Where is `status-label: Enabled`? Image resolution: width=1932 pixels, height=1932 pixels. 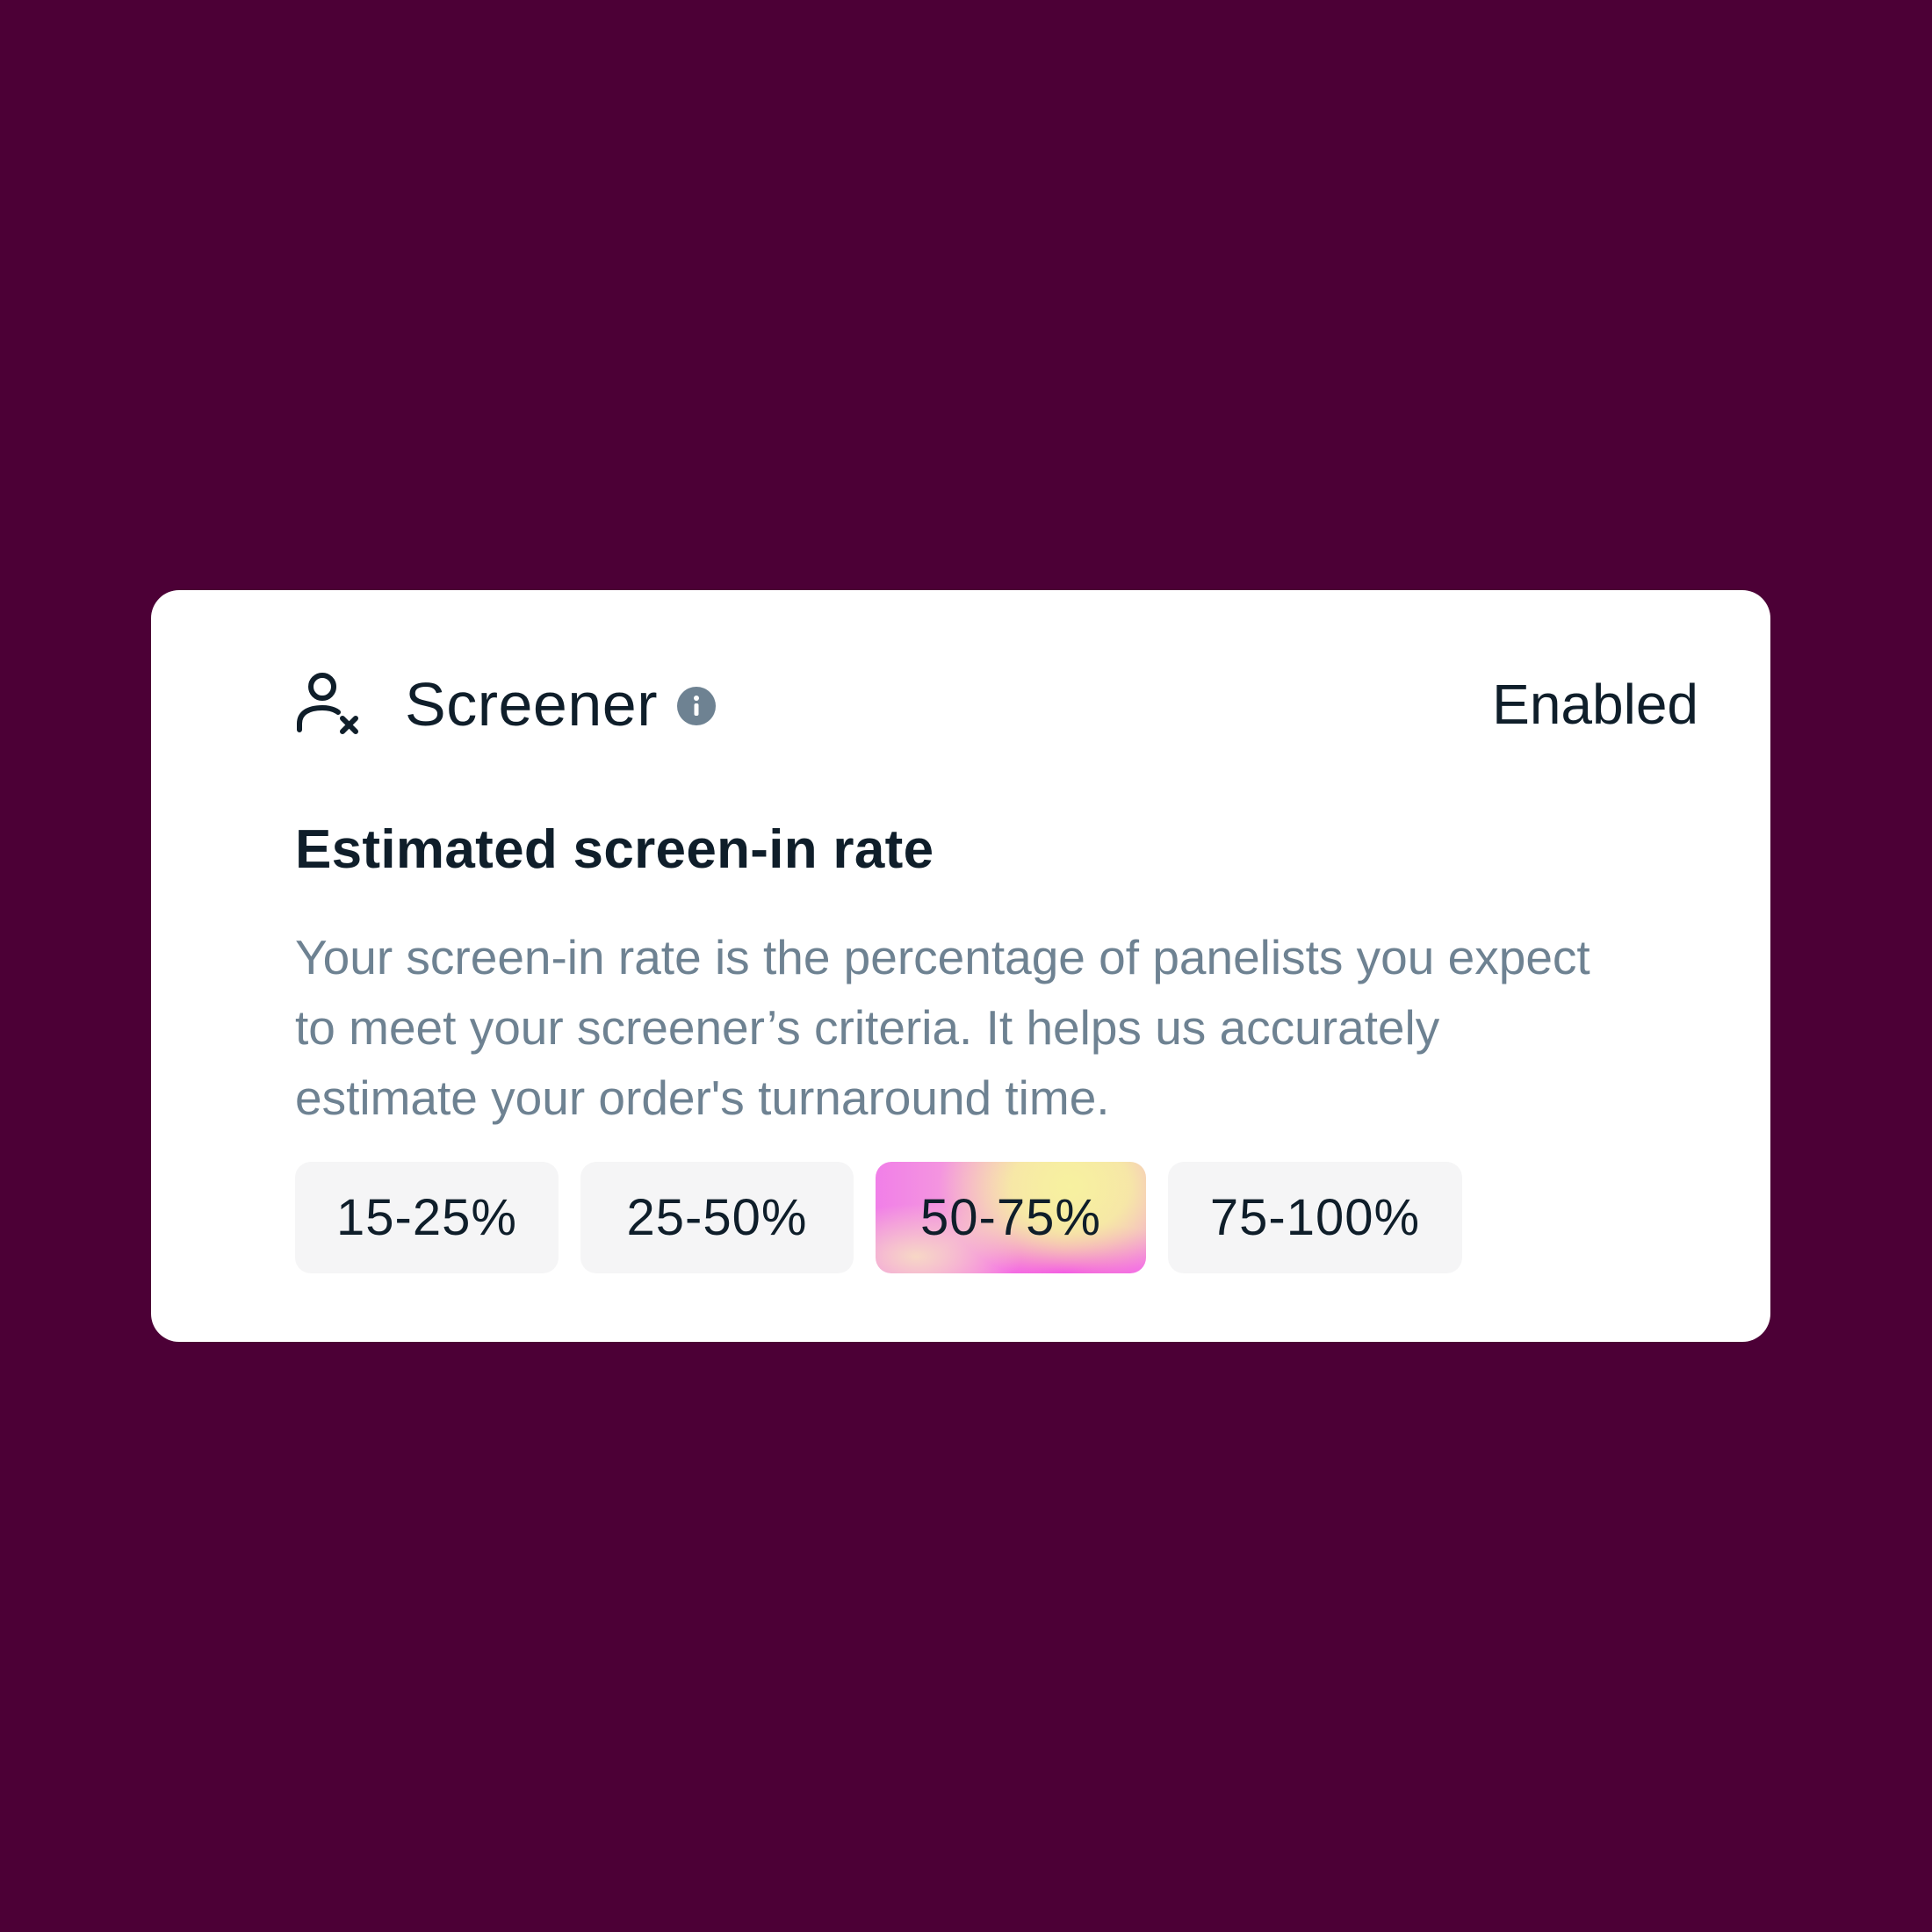
status-label: Enabled is located at coordinates (1595, 704).